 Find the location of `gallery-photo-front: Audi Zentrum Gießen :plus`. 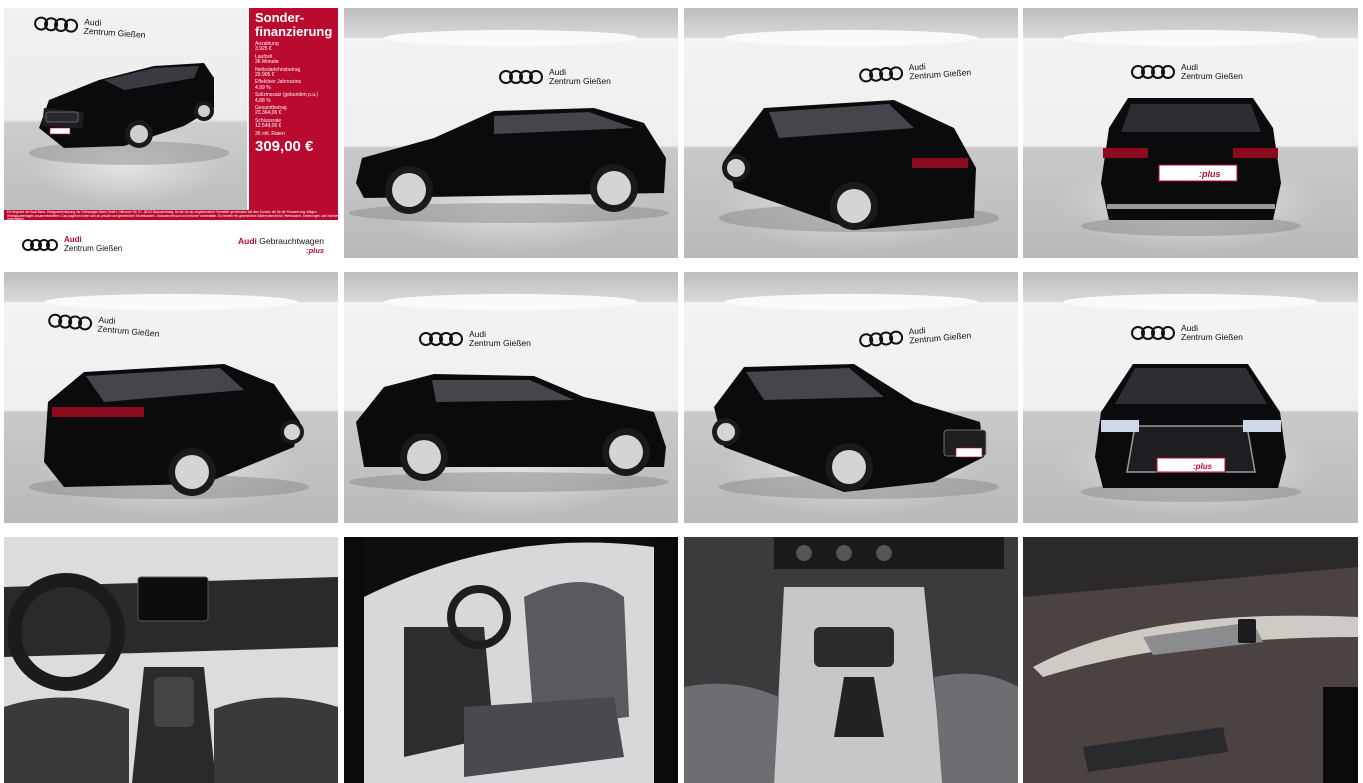

gallery-photo-front: Audi Zentrum Gießen :plus is located at coordinates (1190, 397).